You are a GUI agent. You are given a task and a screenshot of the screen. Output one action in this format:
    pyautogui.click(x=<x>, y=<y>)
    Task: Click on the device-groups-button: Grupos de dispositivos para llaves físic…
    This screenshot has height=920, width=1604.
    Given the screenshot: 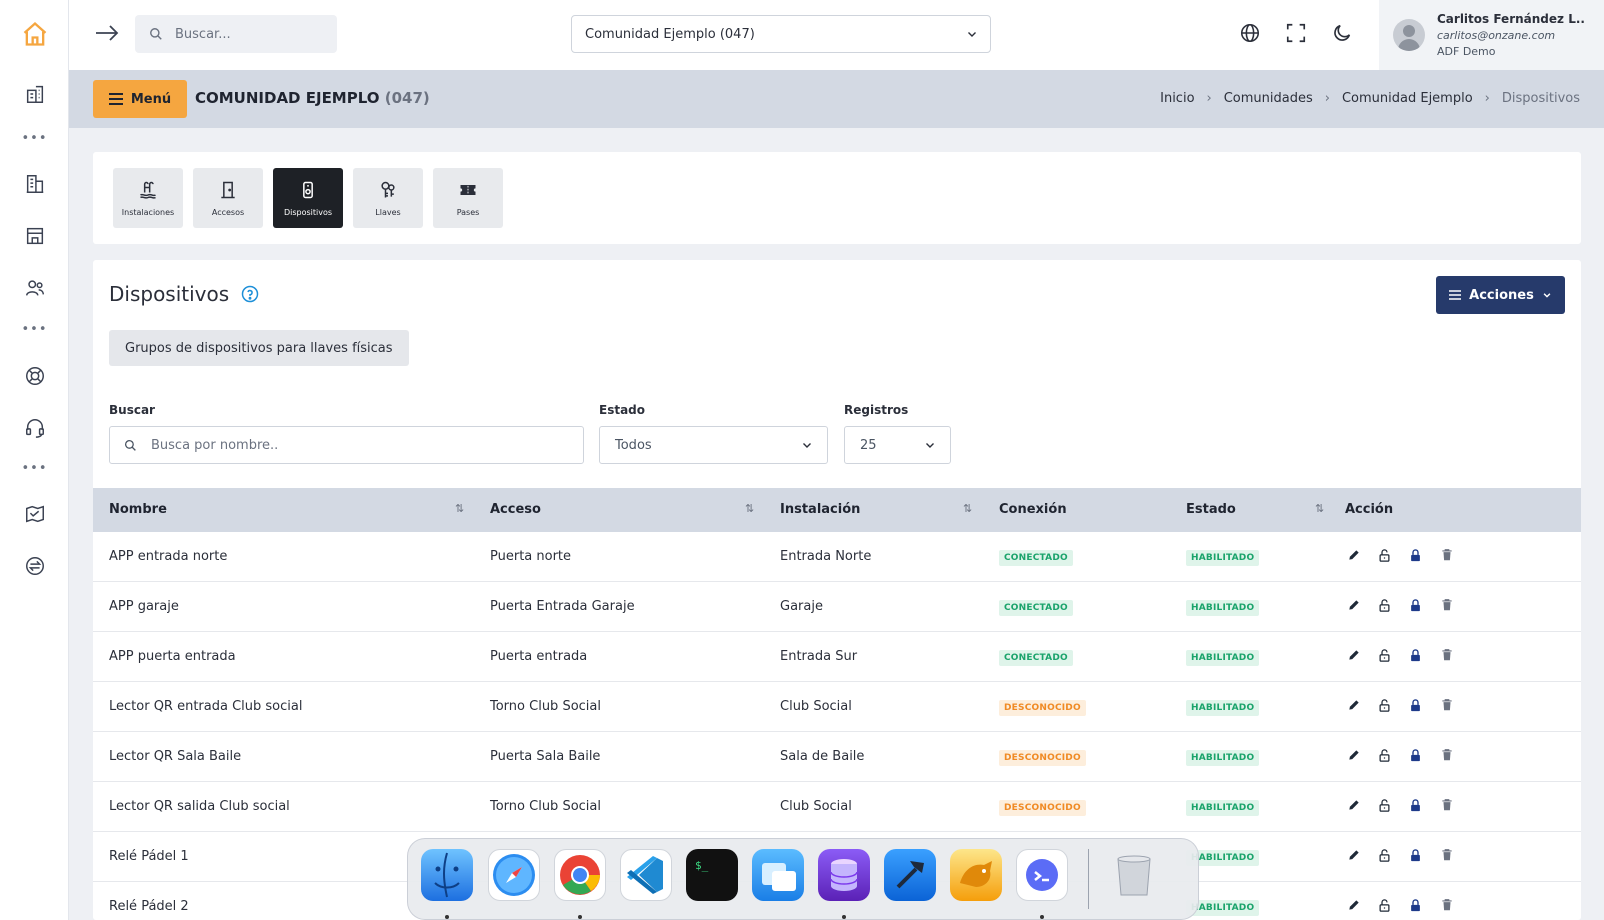 What is the action you would take?
    pyautogui.click(x=259, y=348)
    